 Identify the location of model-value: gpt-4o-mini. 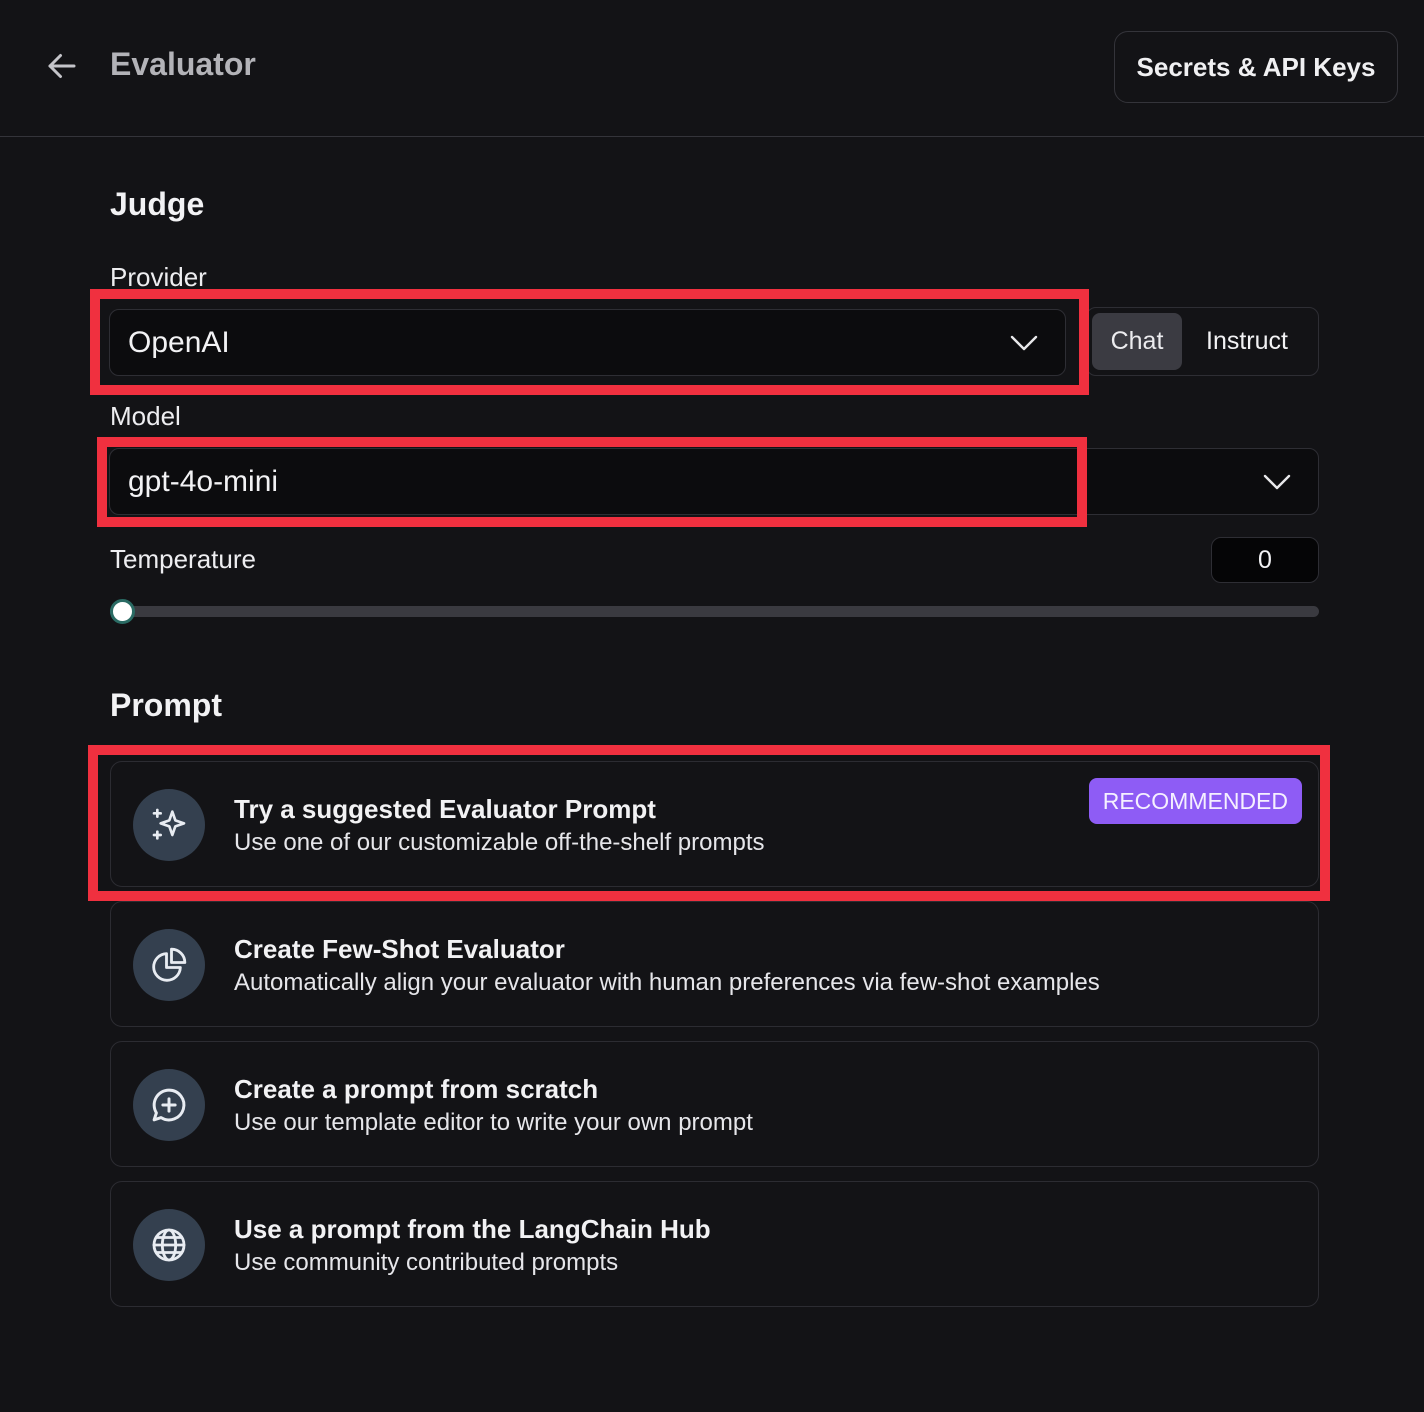
(203, 481).